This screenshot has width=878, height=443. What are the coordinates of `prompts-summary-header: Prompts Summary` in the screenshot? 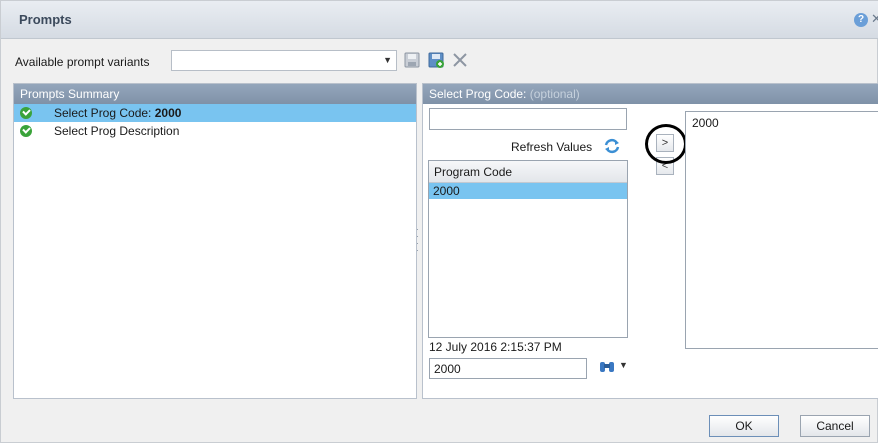 It's located at (215, 94).